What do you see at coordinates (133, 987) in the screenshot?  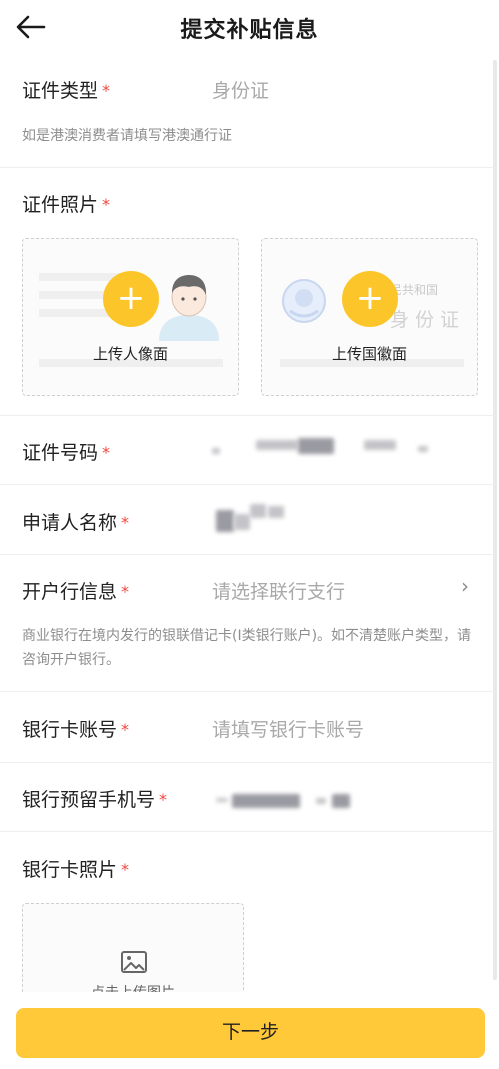 I see `upload-bank-card-caption: 点击上传图片` at bounding box center [133, 987].